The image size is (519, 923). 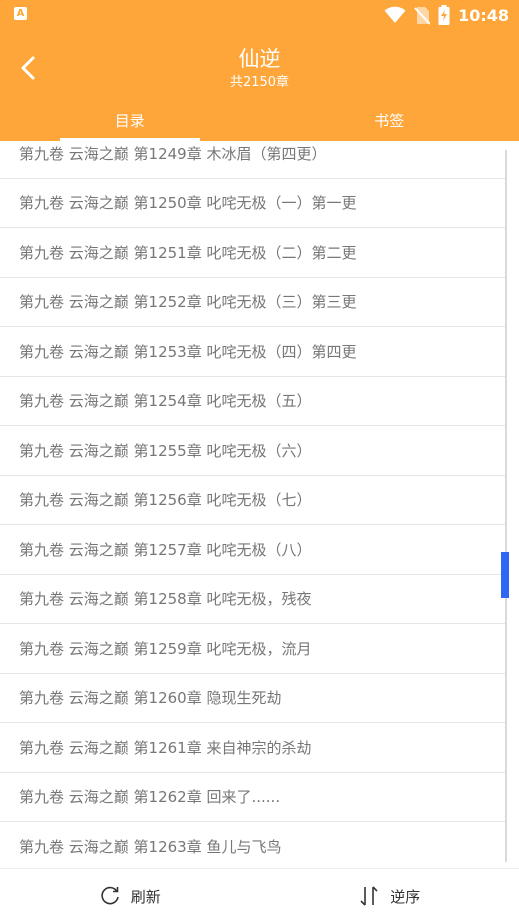 I want to click on chapter-title: 第九卷 云海之巅 第1261章 来自神宗的杀劫, so click(x=155, y=747).